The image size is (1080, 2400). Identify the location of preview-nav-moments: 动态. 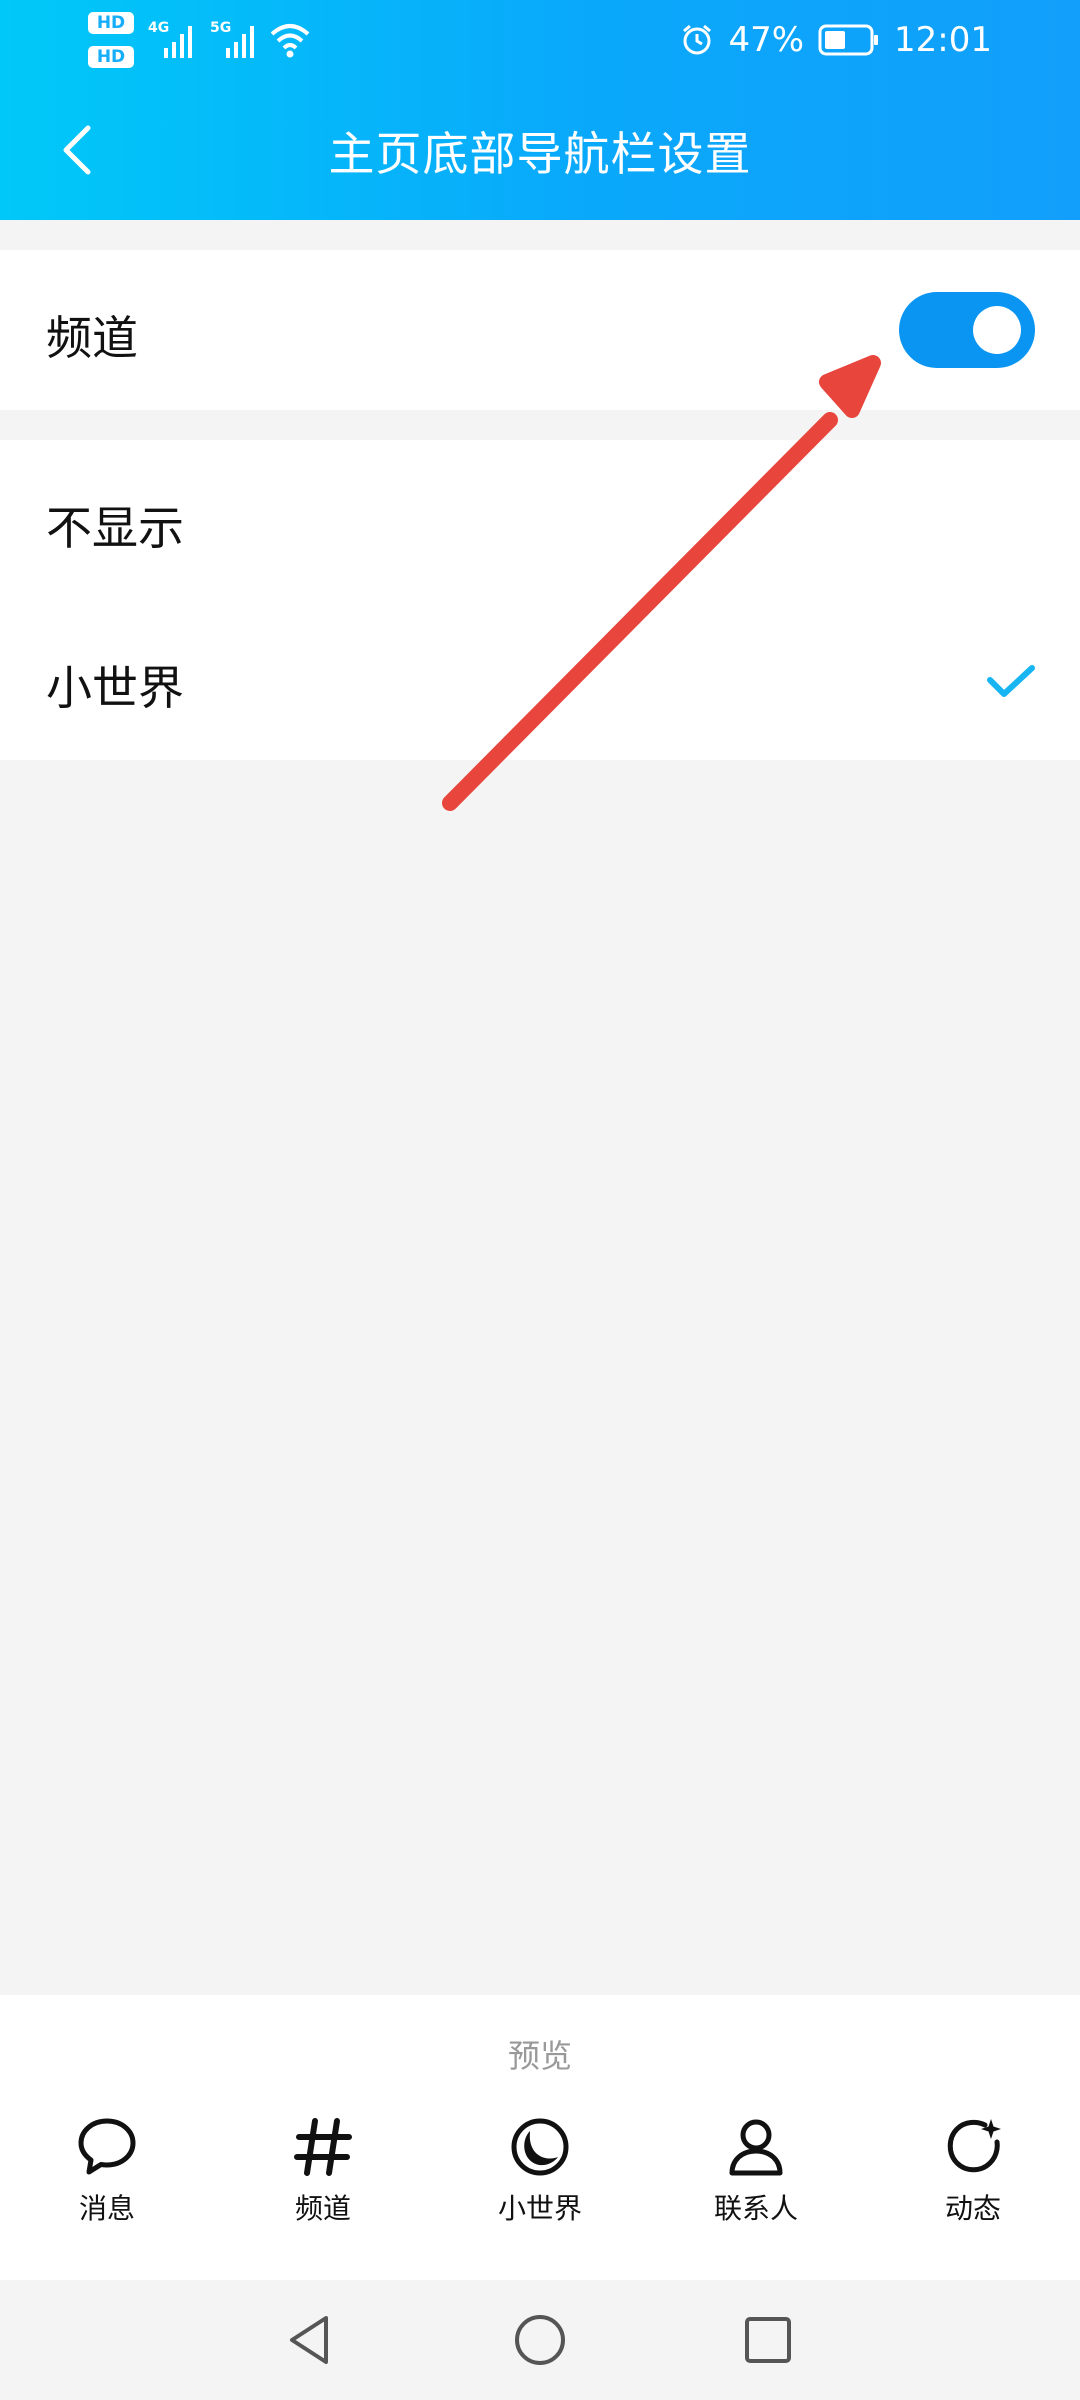
(973, 2171).